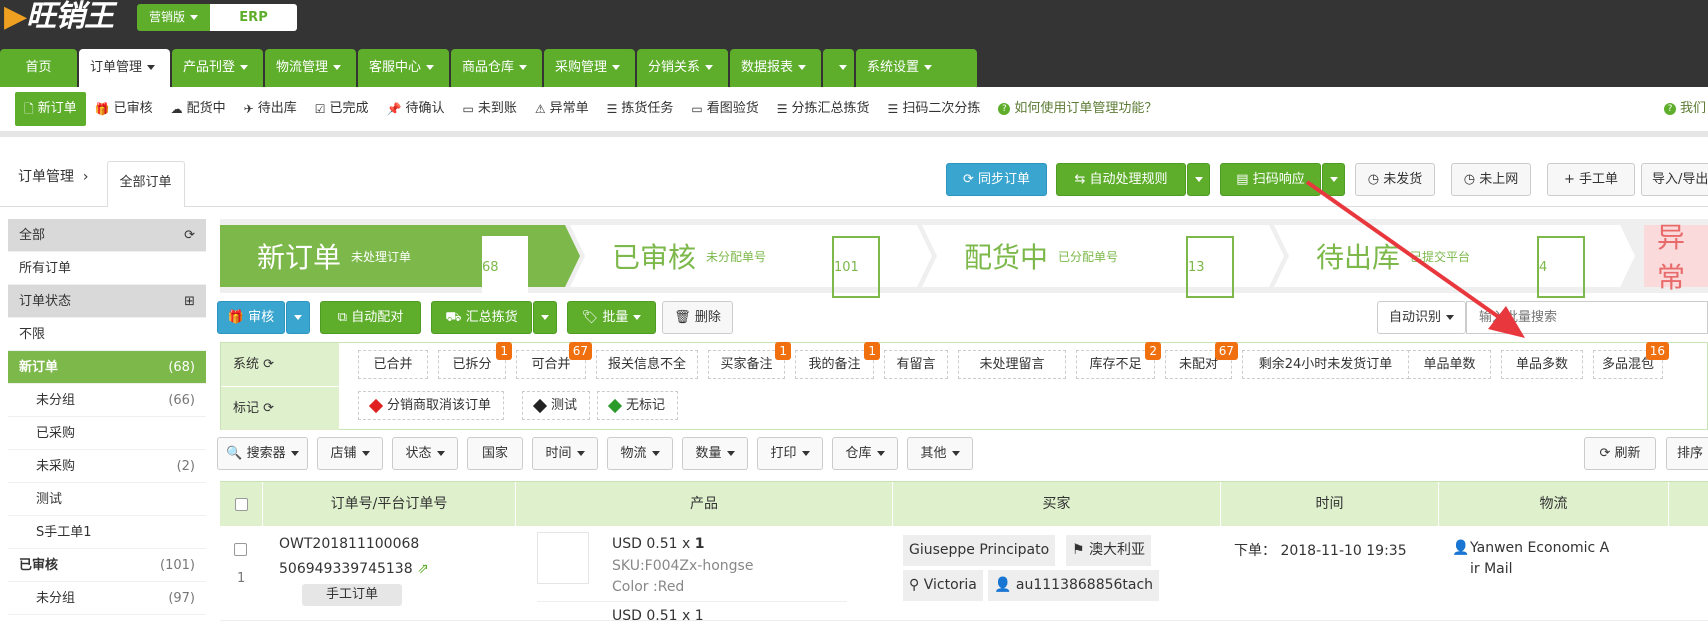 The image size is (1708, 624). Describe the element at coordinates (1681, 109) in the screenshot. I see `subnav-help-right: ? 我们` at that location.